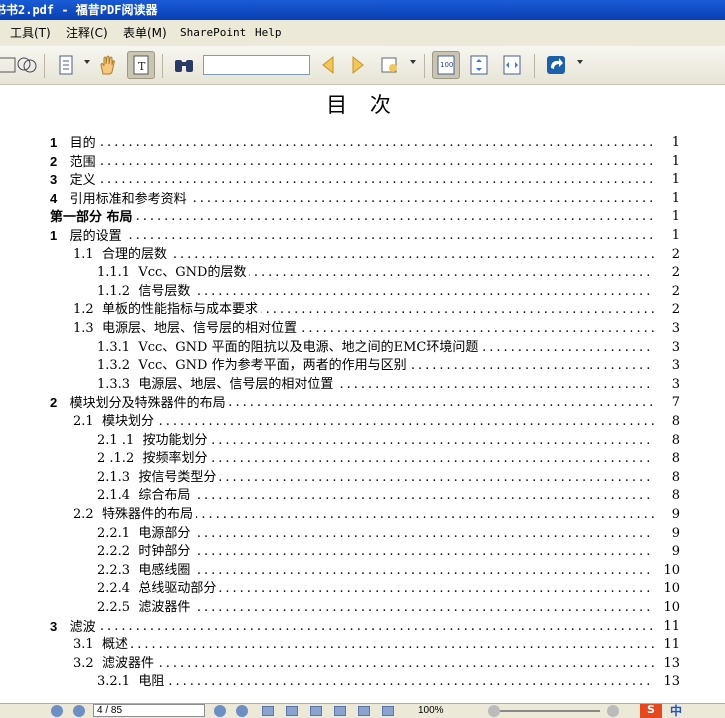  What do you see at coordinates (651, 711) in the screenshot?
I see `ime-logo-icon: S` at bounding box center [651, 711].